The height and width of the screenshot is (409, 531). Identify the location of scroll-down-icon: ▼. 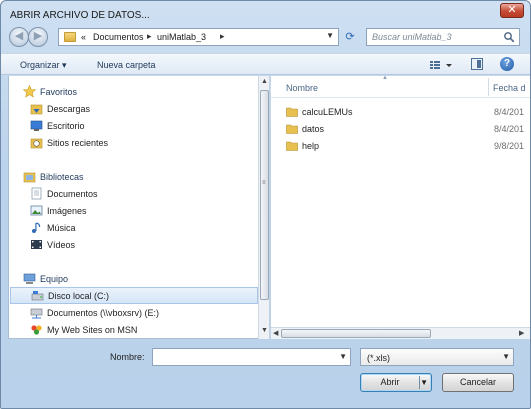
(264, 330).